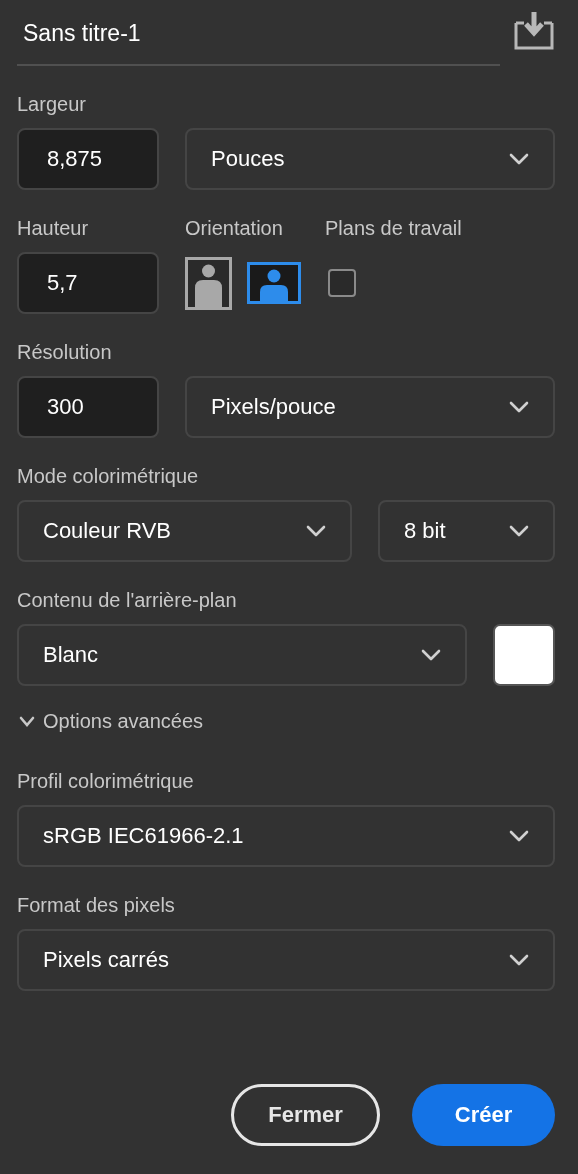 The width and height of the screenshot is (578, 1174). I want to click on dropdown: 8 bit, so click(466, 531).